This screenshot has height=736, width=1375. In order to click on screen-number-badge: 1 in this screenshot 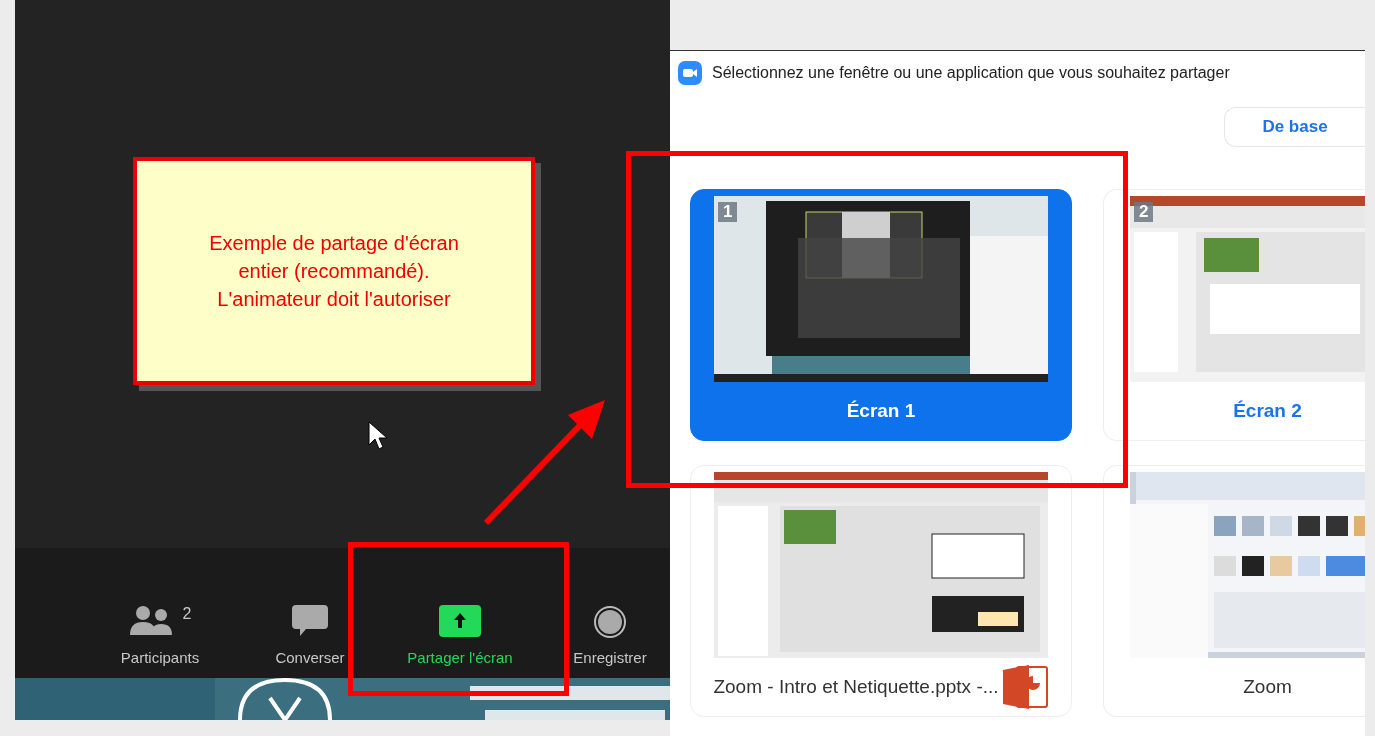, I will do `click(728, 212)`.